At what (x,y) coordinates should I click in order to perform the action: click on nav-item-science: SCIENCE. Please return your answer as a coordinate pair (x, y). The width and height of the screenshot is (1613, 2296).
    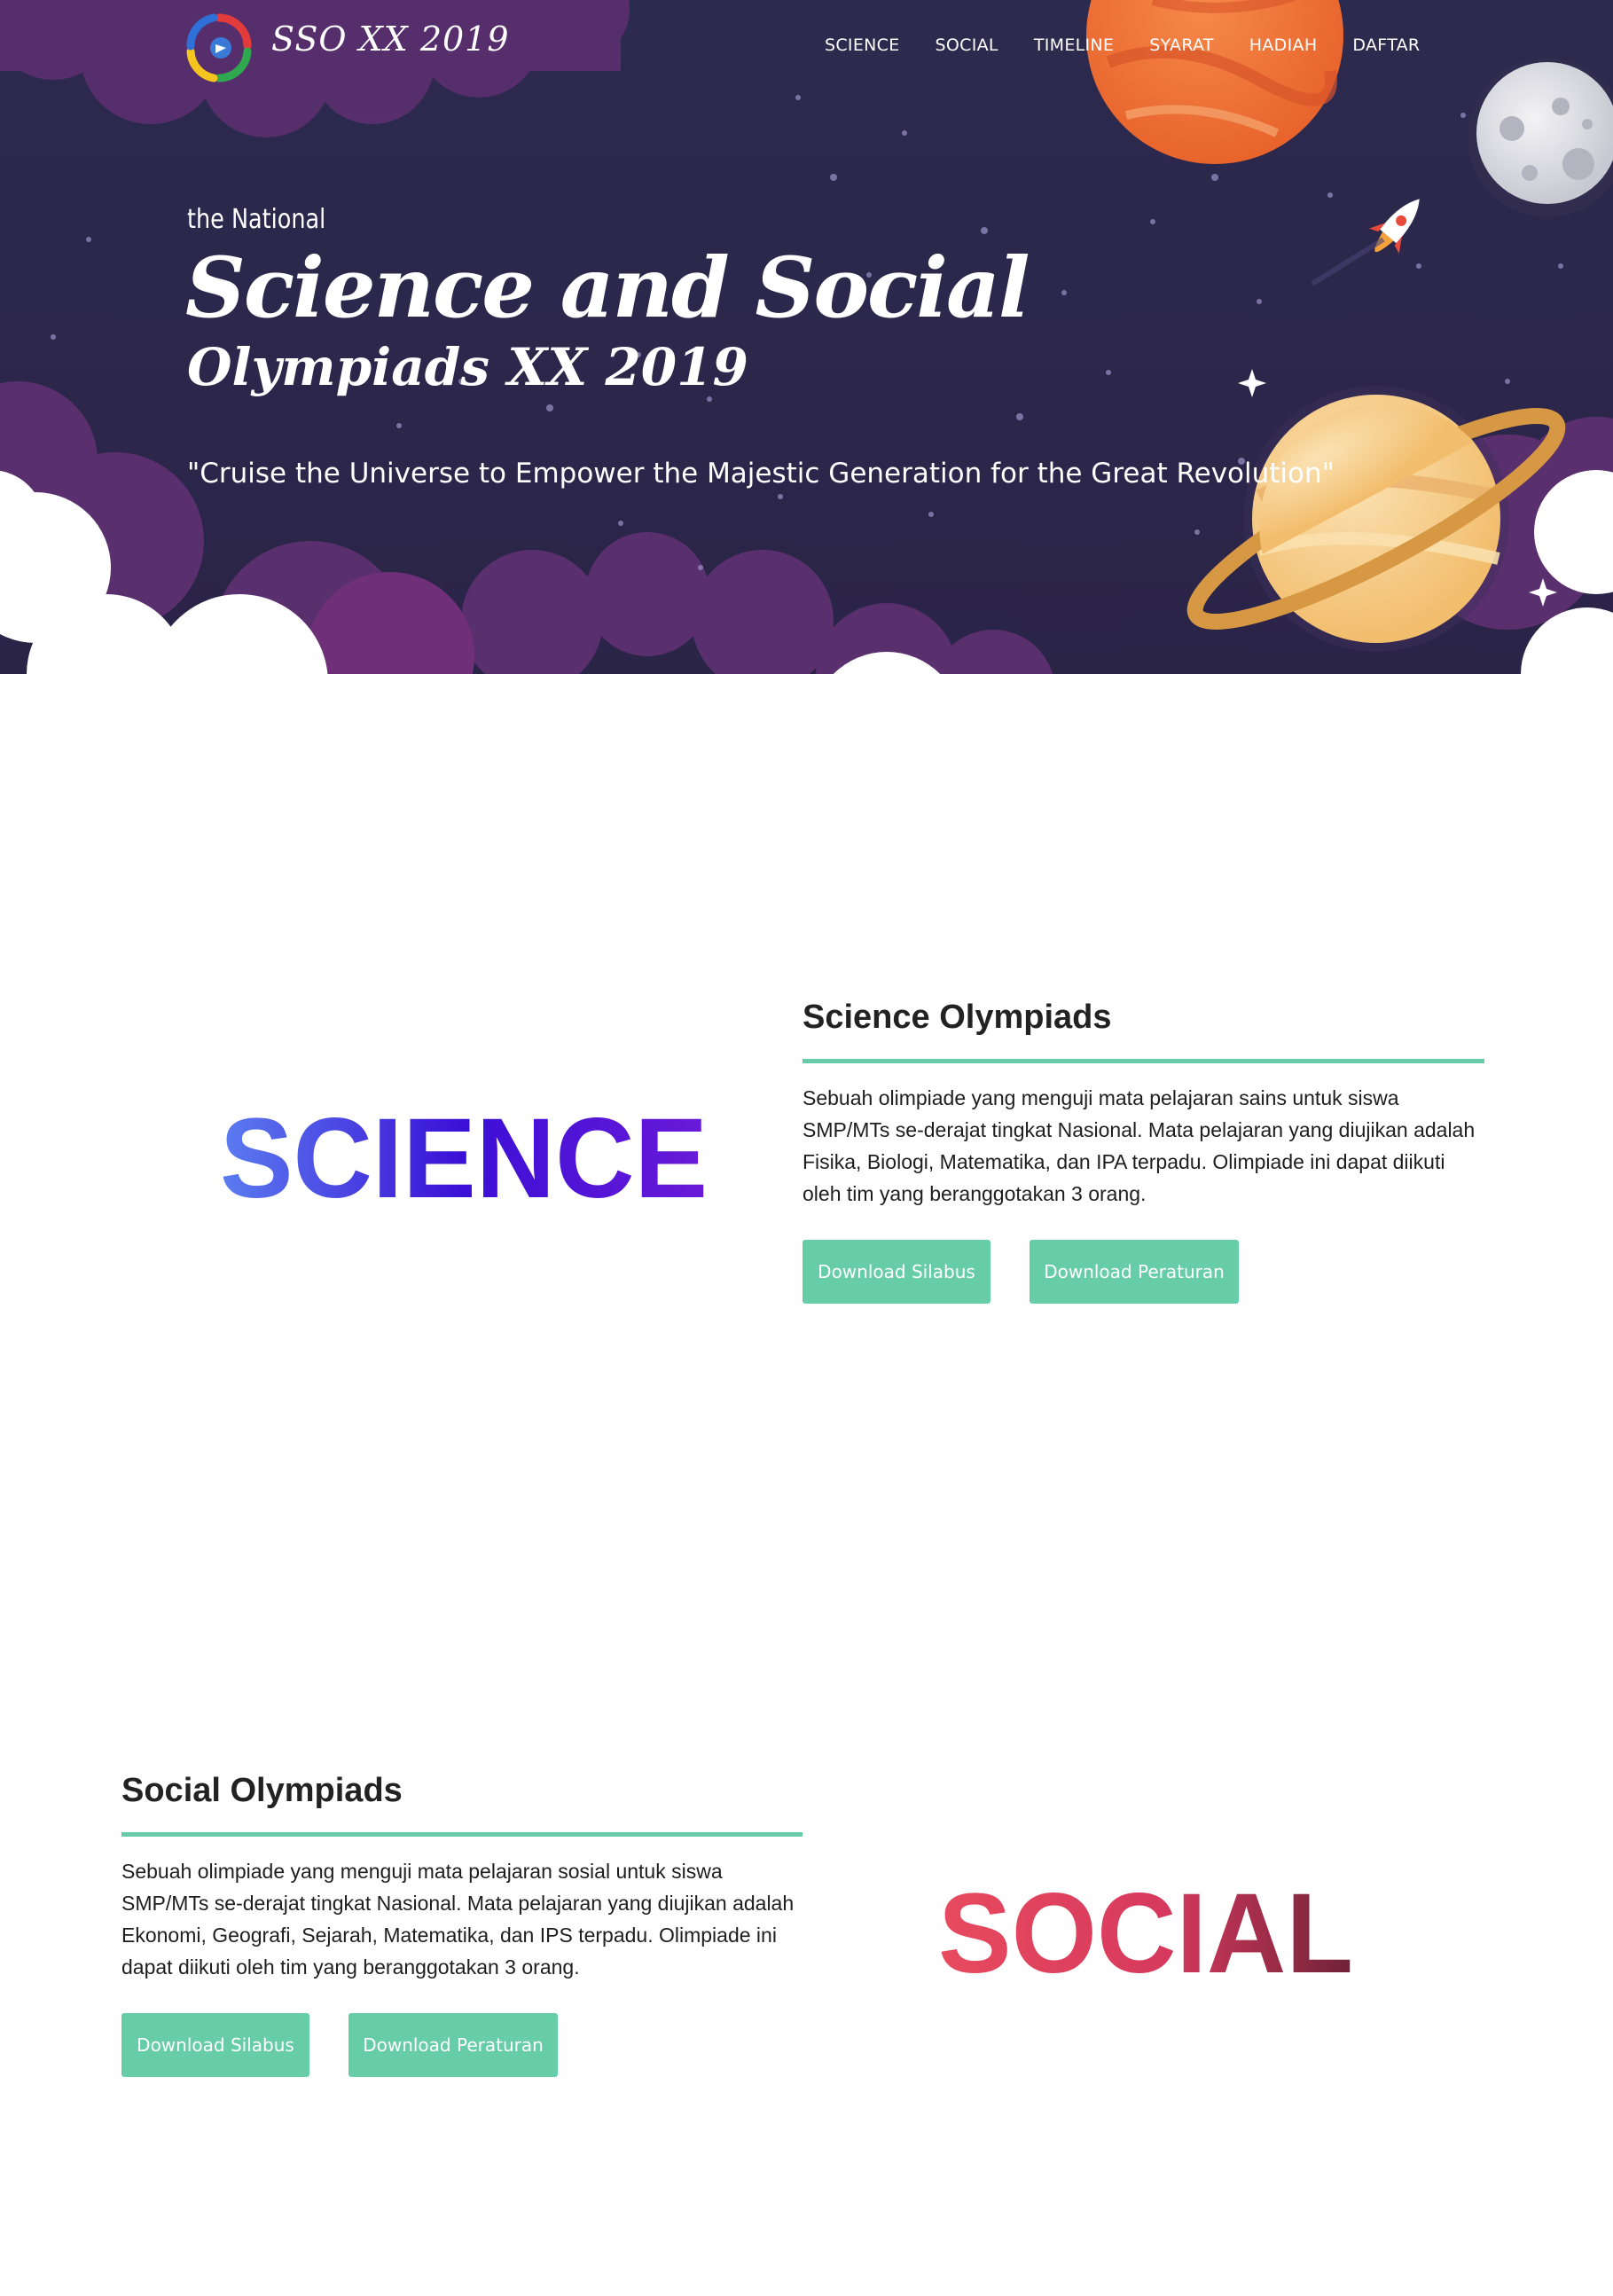
    Looking at the image, I should click on (862, 45).